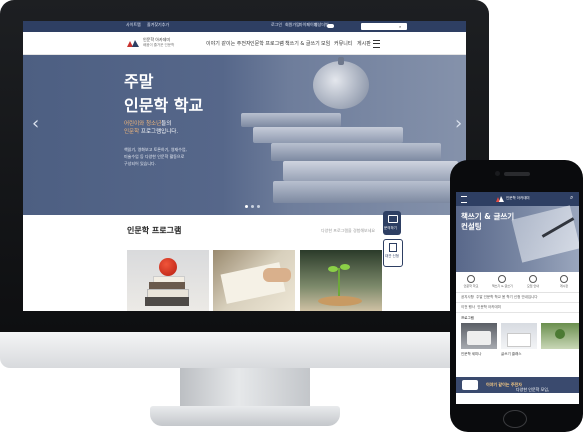  Describe the element at coordinates (341, 61) in the screenshot. I see `apple-stem-image` at that location.